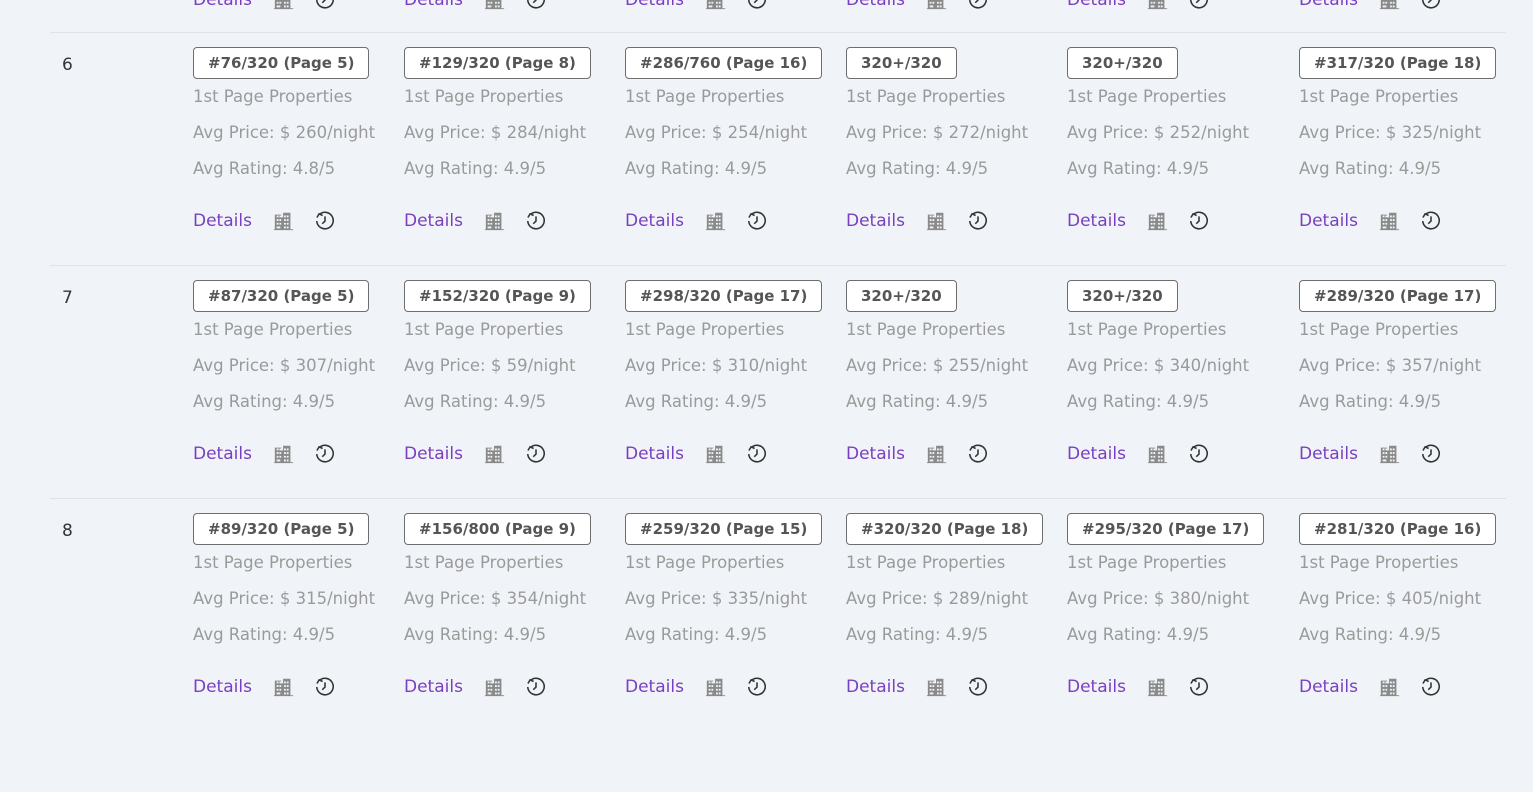  I want to click on avg-rating: Avg Rating: 4.9/5, so click(1138, 168).